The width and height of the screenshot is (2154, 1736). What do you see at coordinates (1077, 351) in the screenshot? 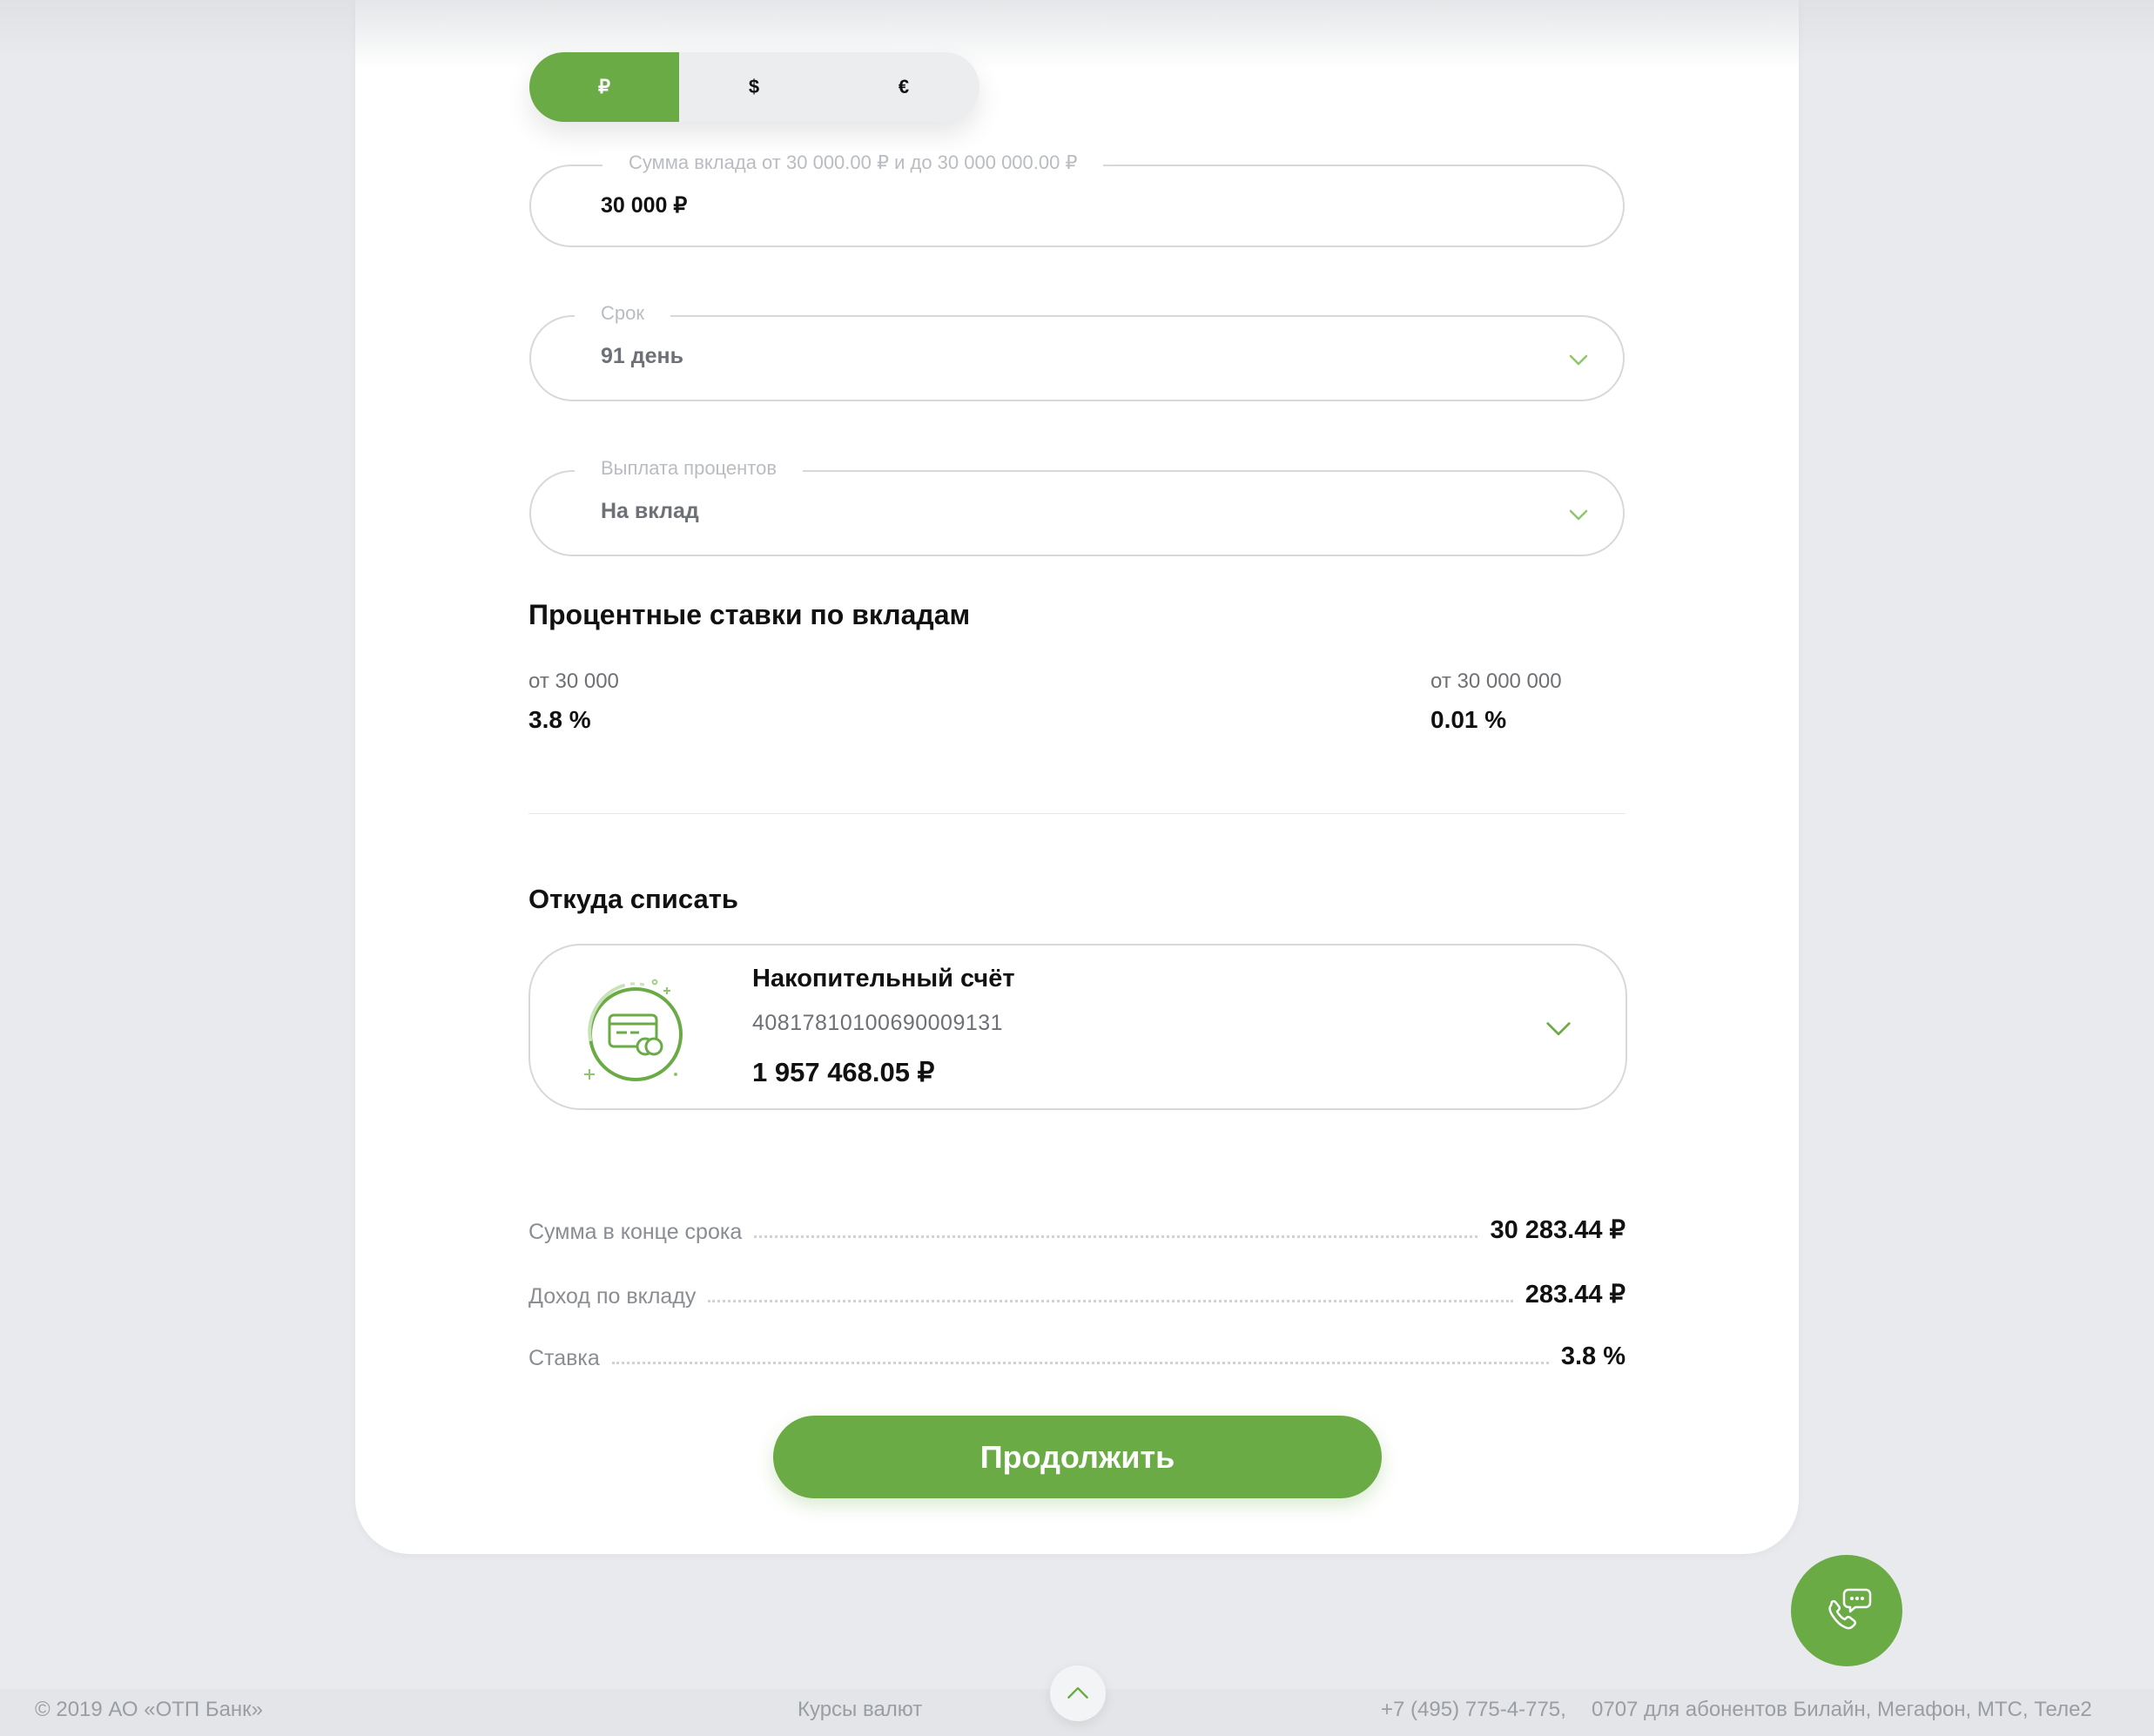
I see `term-select: Срок 91 день` at bounding box center [1077, 351].